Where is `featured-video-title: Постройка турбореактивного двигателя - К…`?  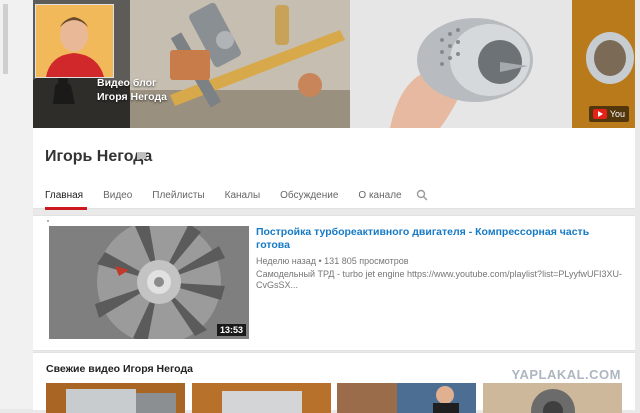 featured-video-title: Постройка турбореактивного двигателя - К… is located at coordinates (441, 239).